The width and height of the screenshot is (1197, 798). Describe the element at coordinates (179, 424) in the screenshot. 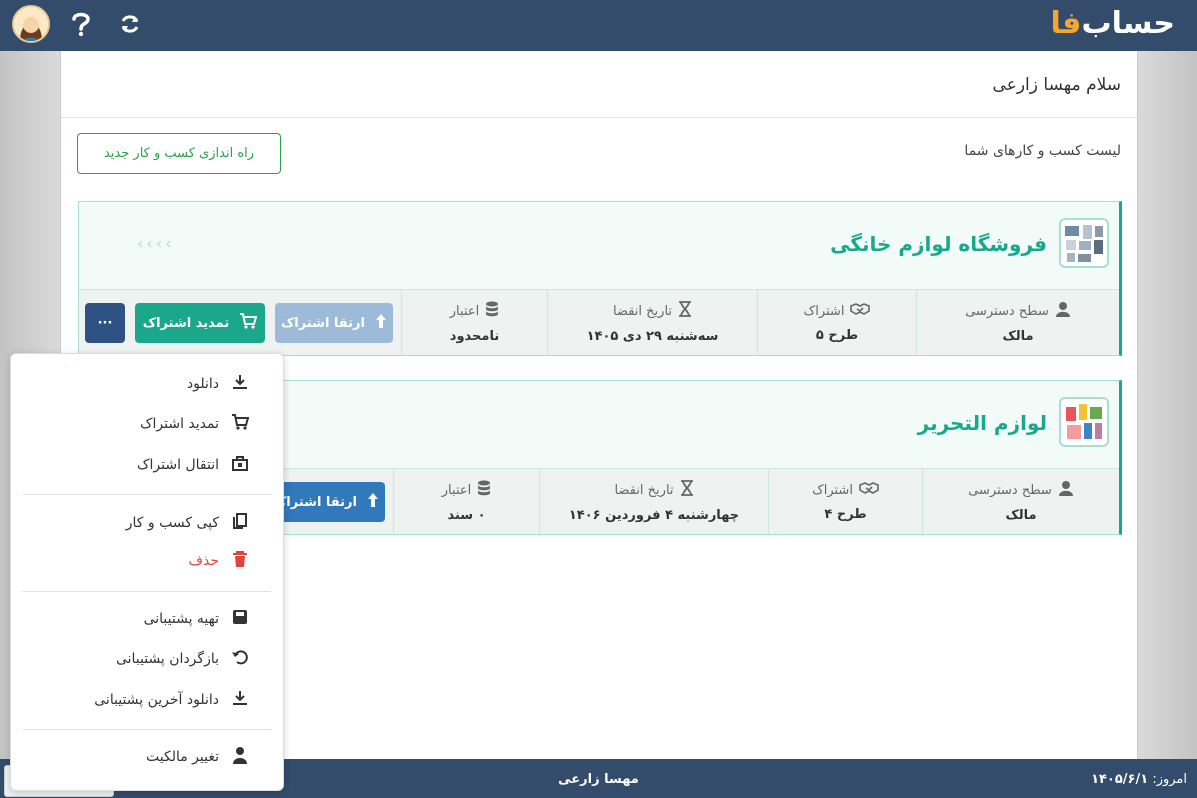

I see `menu-item-label: تمدید اشتراک` at that location.